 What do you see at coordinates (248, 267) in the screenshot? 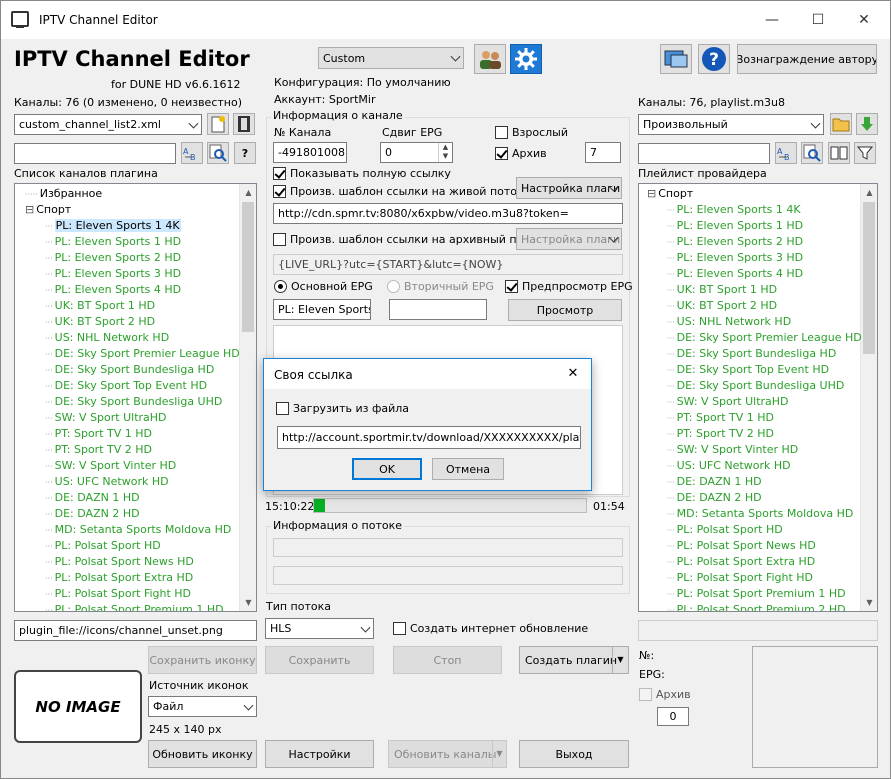
I see `scroll-thumb` at bounding box center [248, 267].